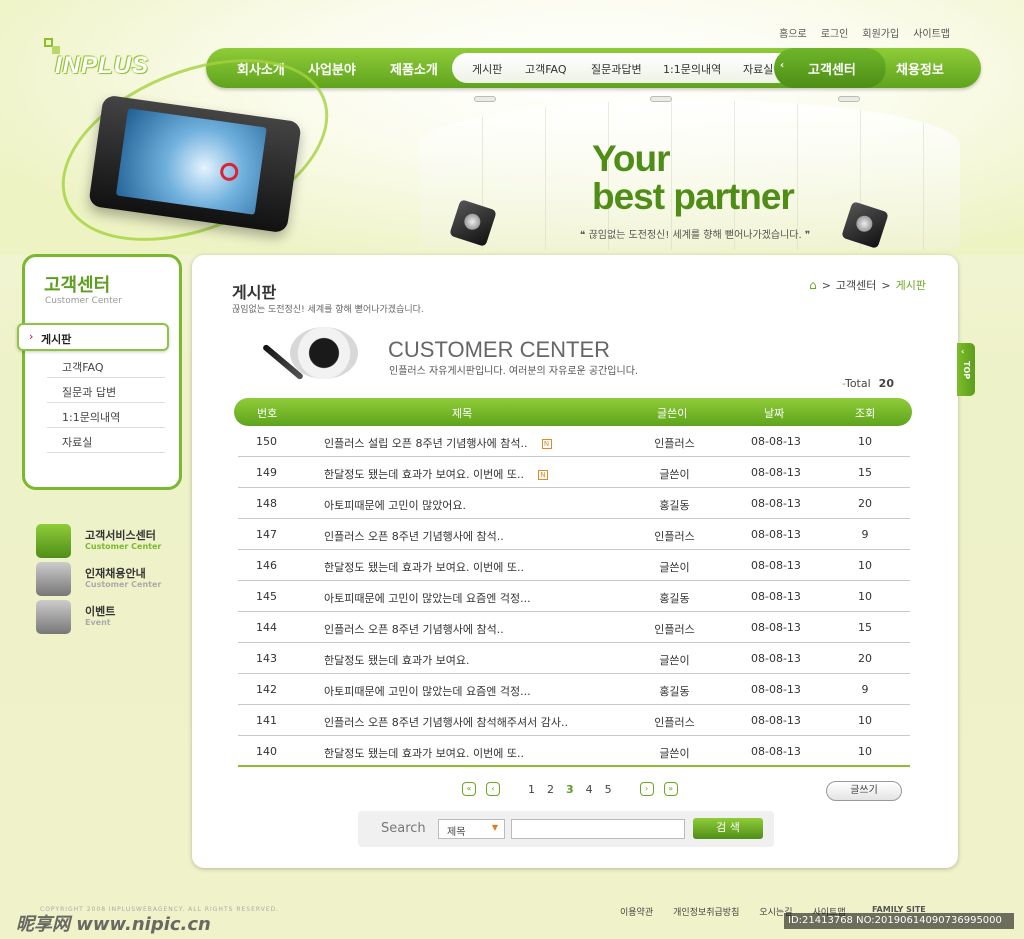 The image size is (1024, 939). I want to click on cell-subject: 인플러스 오픈 8주년 기념행사에 참석해주셔서 감사.., so click(446, 722).